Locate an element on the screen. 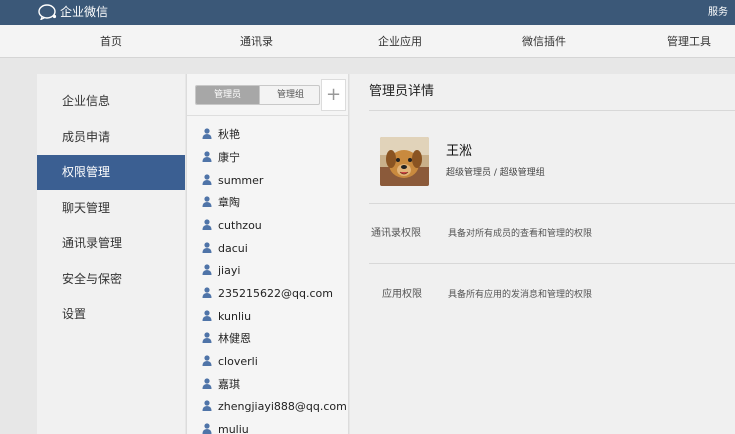 The width and height of the screenshot is (735, 434). nav-contacts: 通讯录 is located at coordinates (256, 41).